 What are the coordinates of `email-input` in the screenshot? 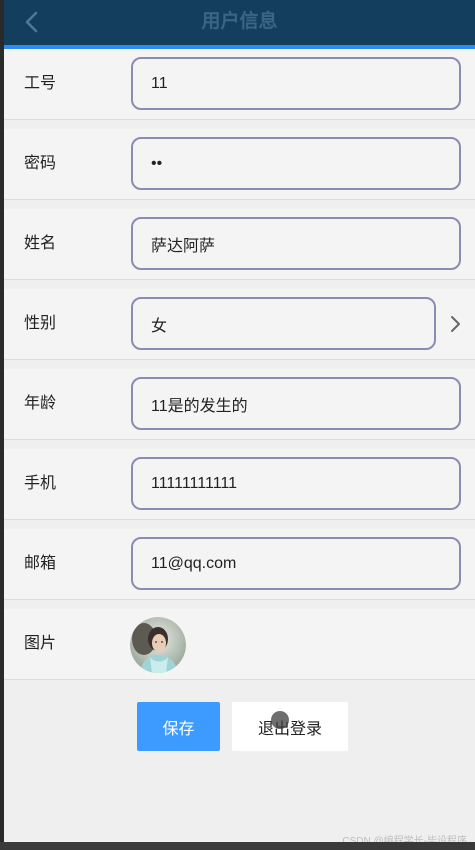 It's located at (296, 563).